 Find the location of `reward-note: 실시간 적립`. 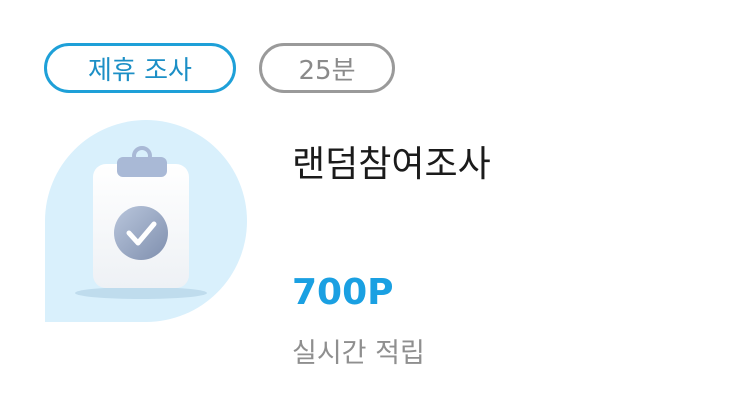

reward-note: 실시간 적립 is located at coordinates (358, 353).